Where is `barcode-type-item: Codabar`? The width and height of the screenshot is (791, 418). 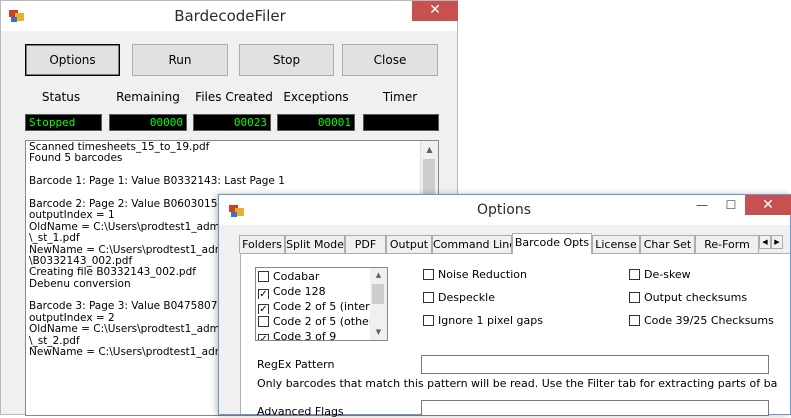
barcode-type-item: Codabar is located at coordinates (315, 276).